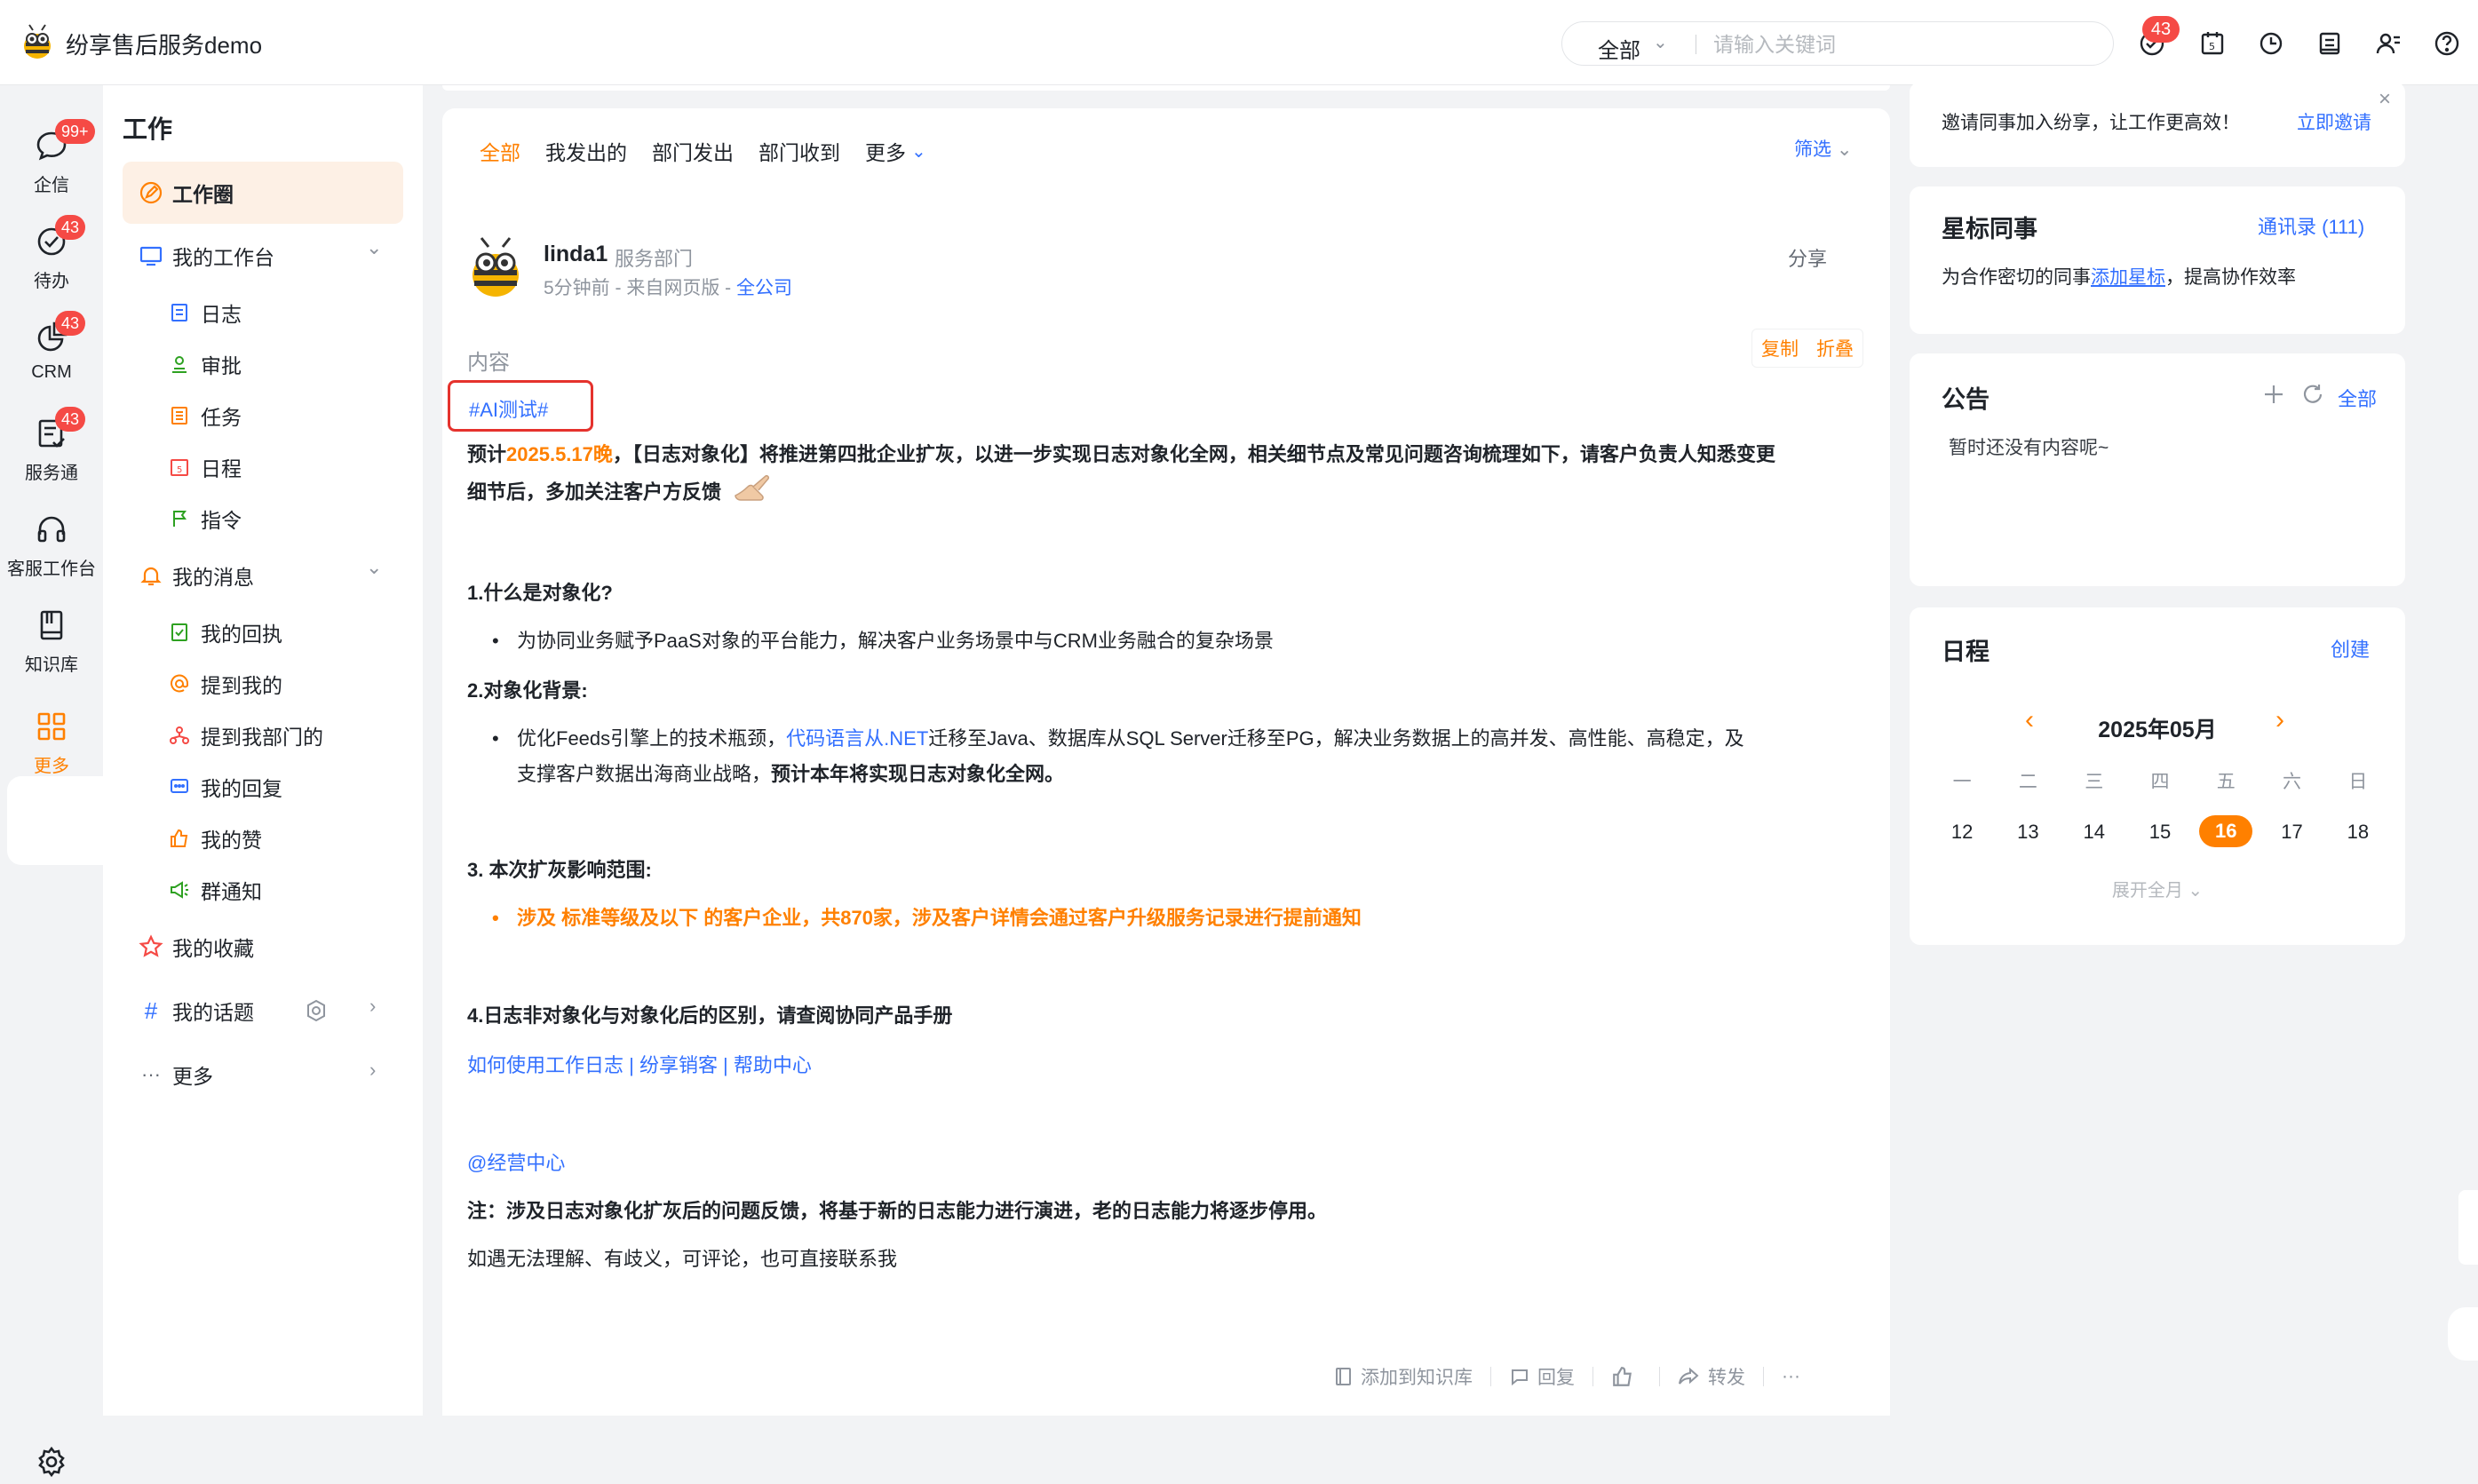 Image resolution: width=2478 pixels, height=1484 pixels. What do you see at coordinates (2447, 43) in the screenshot?
I see `help-icon` at bounding box center [2447, 43].